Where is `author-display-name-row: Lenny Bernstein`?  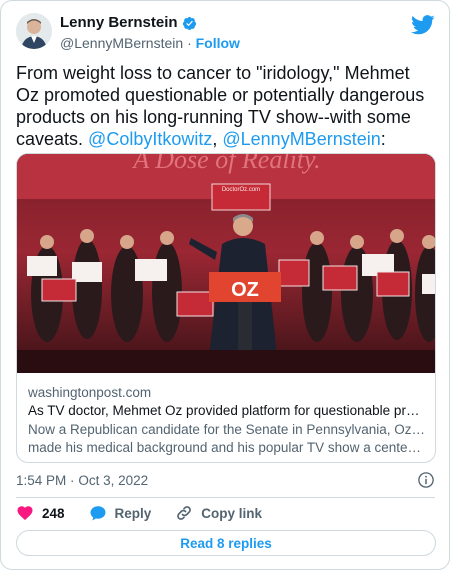
author-display-name-row: Lenny Bernstein is located at coordinates (150, 23).